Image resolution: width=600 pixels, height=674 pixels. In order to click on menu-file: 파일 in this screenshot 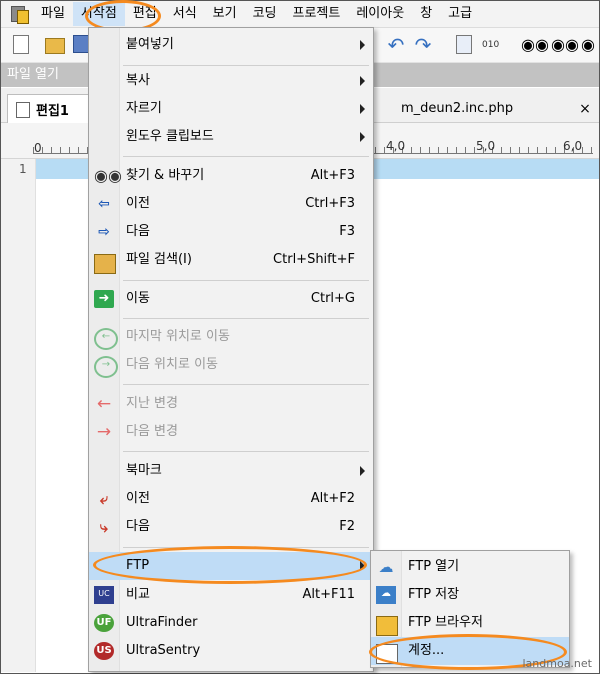, I will do `click(53, 14)`.